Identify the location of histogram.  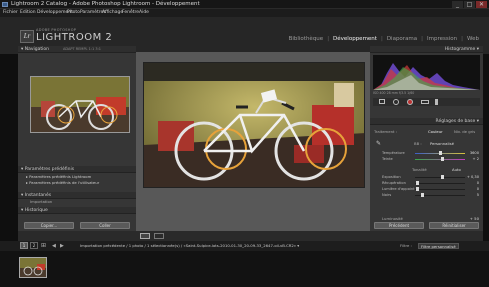
(426, 72).